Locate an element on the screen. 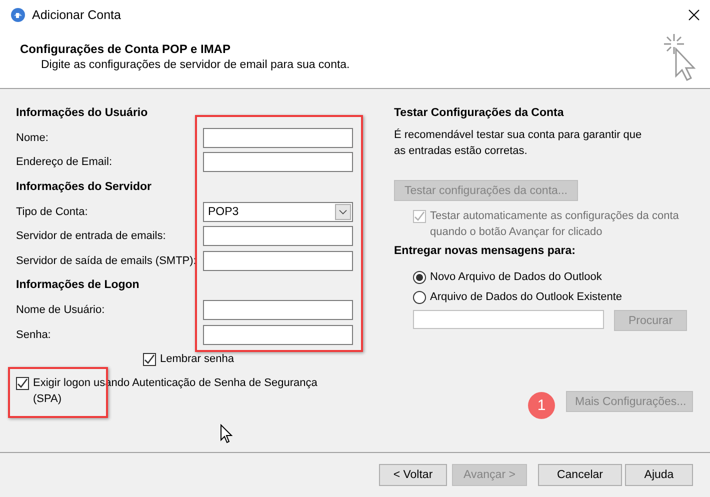 The width and height of the screenshot is (710, 497). caret-icon is located at coordinates (343, 212).